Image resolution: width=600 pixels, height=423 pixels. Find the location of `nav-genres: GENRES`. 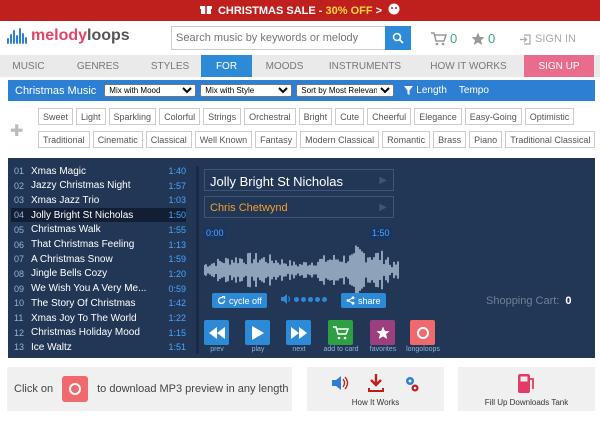

nav-genres: GENRES is located at coordinates (98, 66).